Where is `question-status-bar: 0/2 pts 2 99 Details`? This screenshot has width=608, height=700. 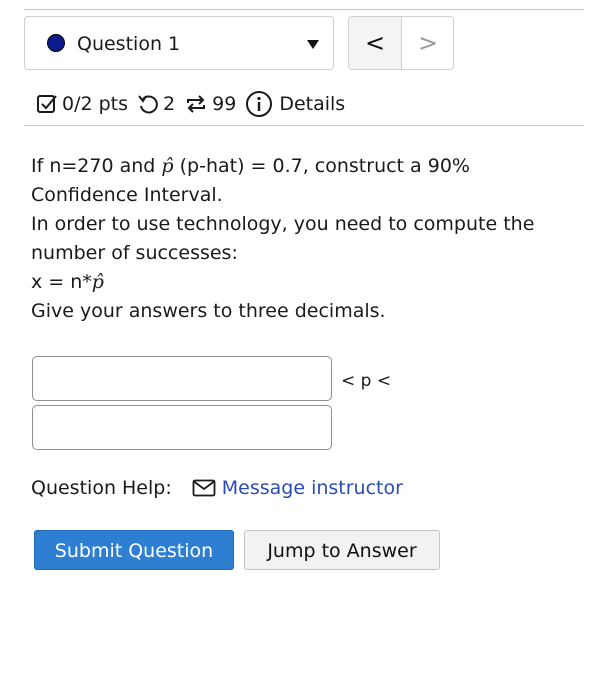
question-status-bar: 0/2 pts 2 99 Details is located at coordinates (195, 104).